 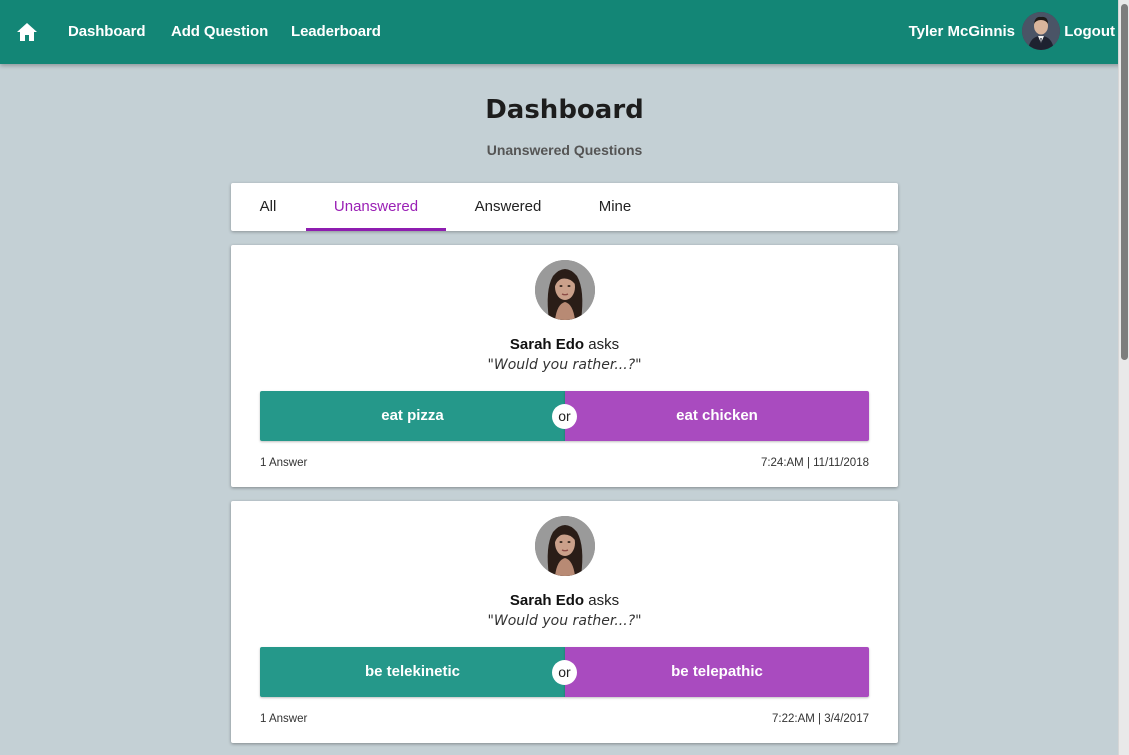 I want to click on logout-link: Logout, so click(x=1089, y=32).